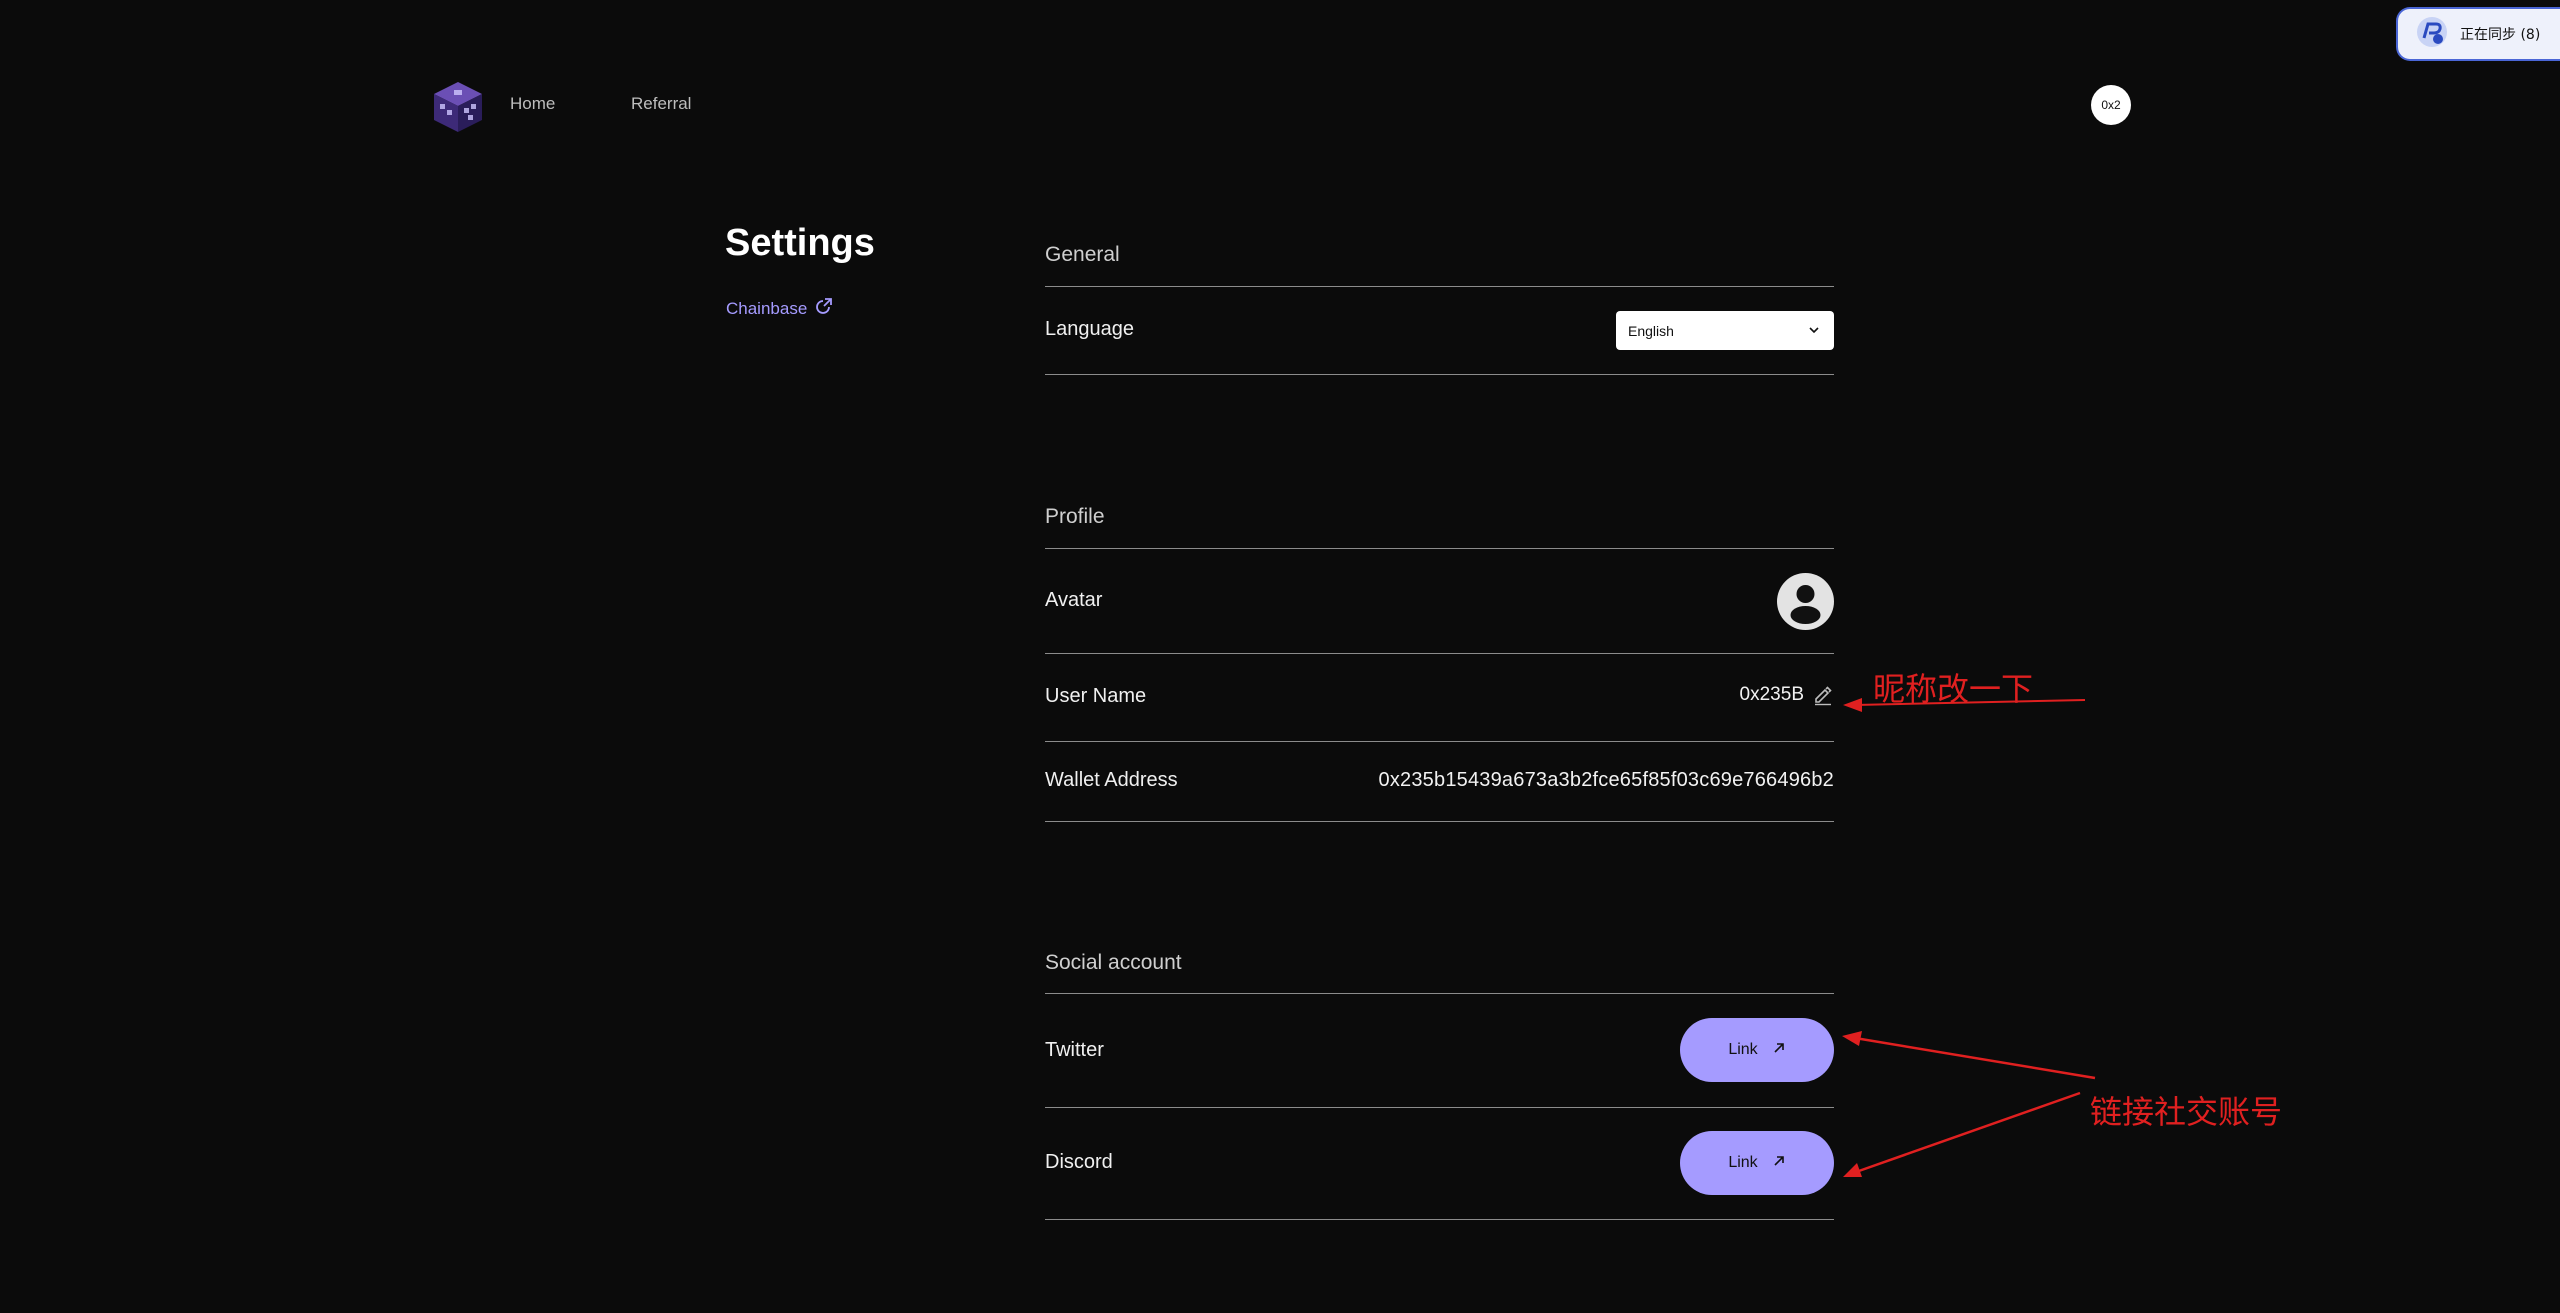  Describe the element at coordinates (2500, 35) in the screenshot. I see `sync-status-label: 正在同步 (8)` at that location.